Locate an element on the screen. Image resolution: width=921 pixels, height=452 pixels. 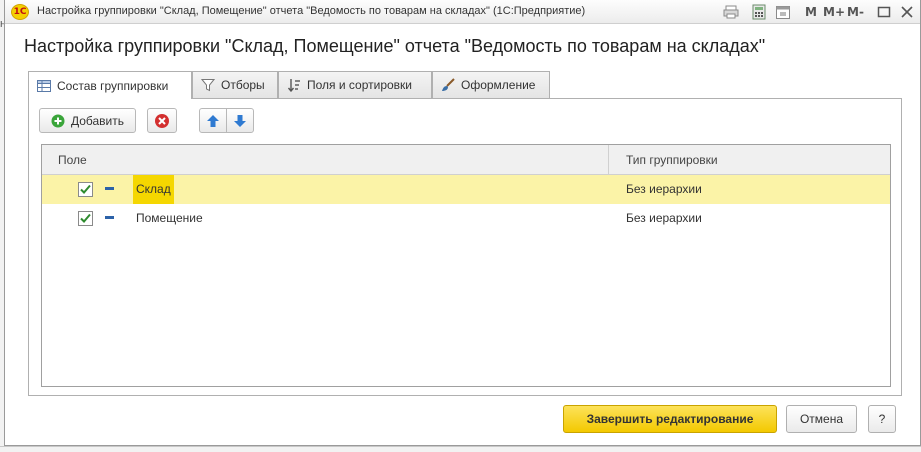
column-header-field: Поле is located at coordinates (72, 160).